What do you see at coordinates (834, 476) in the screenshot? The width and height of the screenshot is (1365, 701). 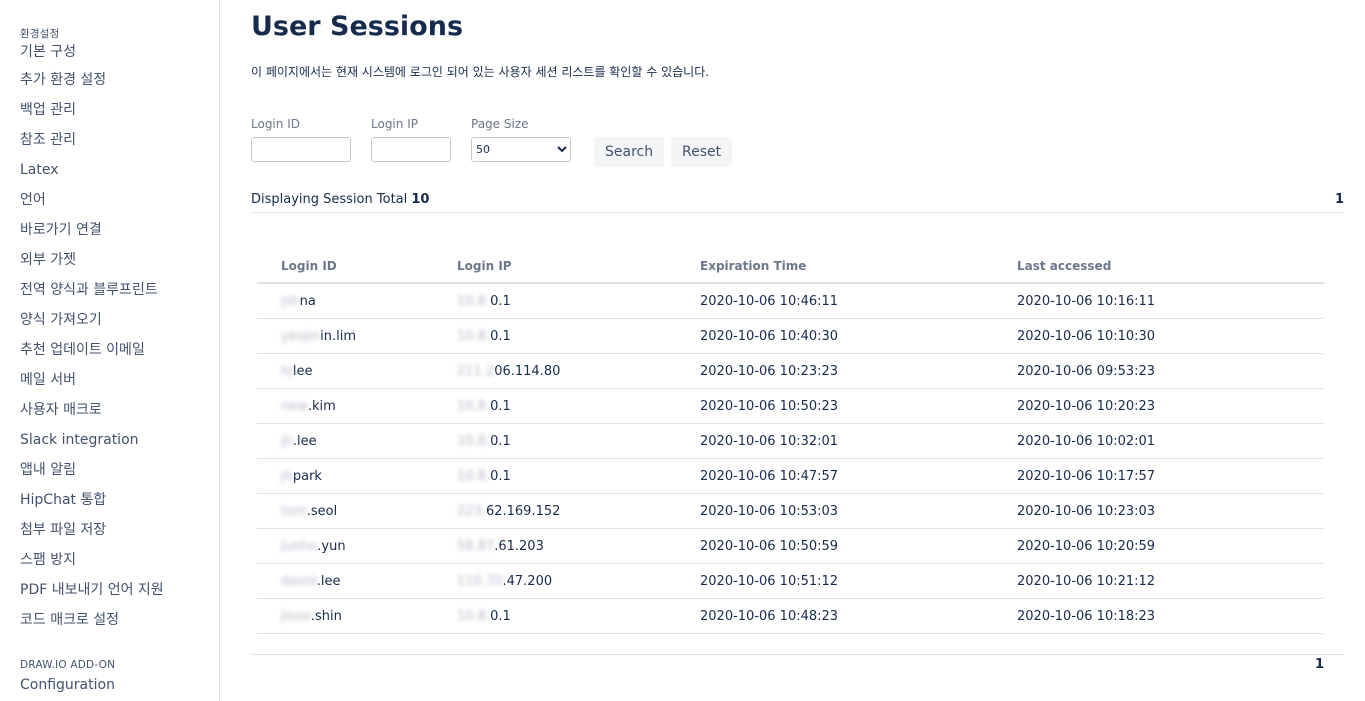 I see `cell-expiration-time: 2020-10-06 10:47:57` at bounding box center [834, 476].